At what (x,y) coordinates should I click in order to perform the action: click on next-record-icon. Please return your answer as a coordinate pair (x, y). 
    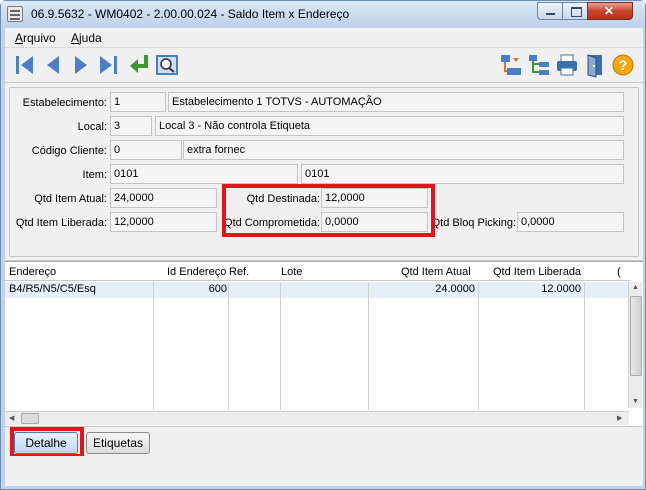
    Looking at the image, I should click on (81, 65).